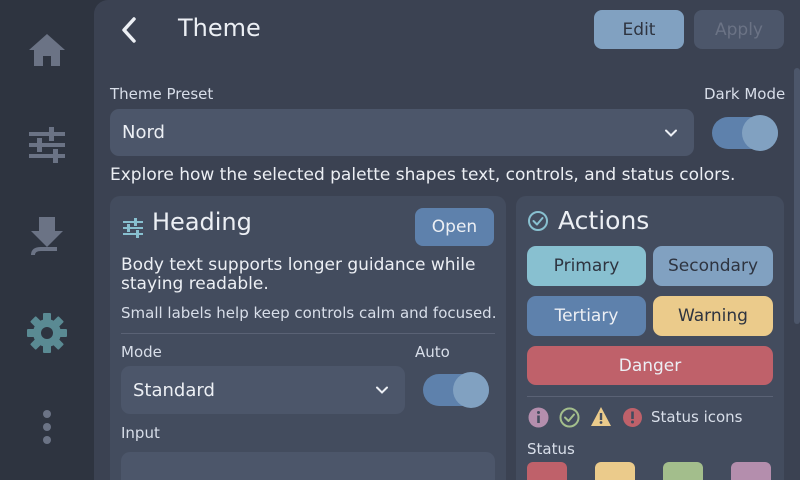  What do you see at coordinates (308, 466) in the screenshot?
I see `text-input` at bounding box center [308, 466].